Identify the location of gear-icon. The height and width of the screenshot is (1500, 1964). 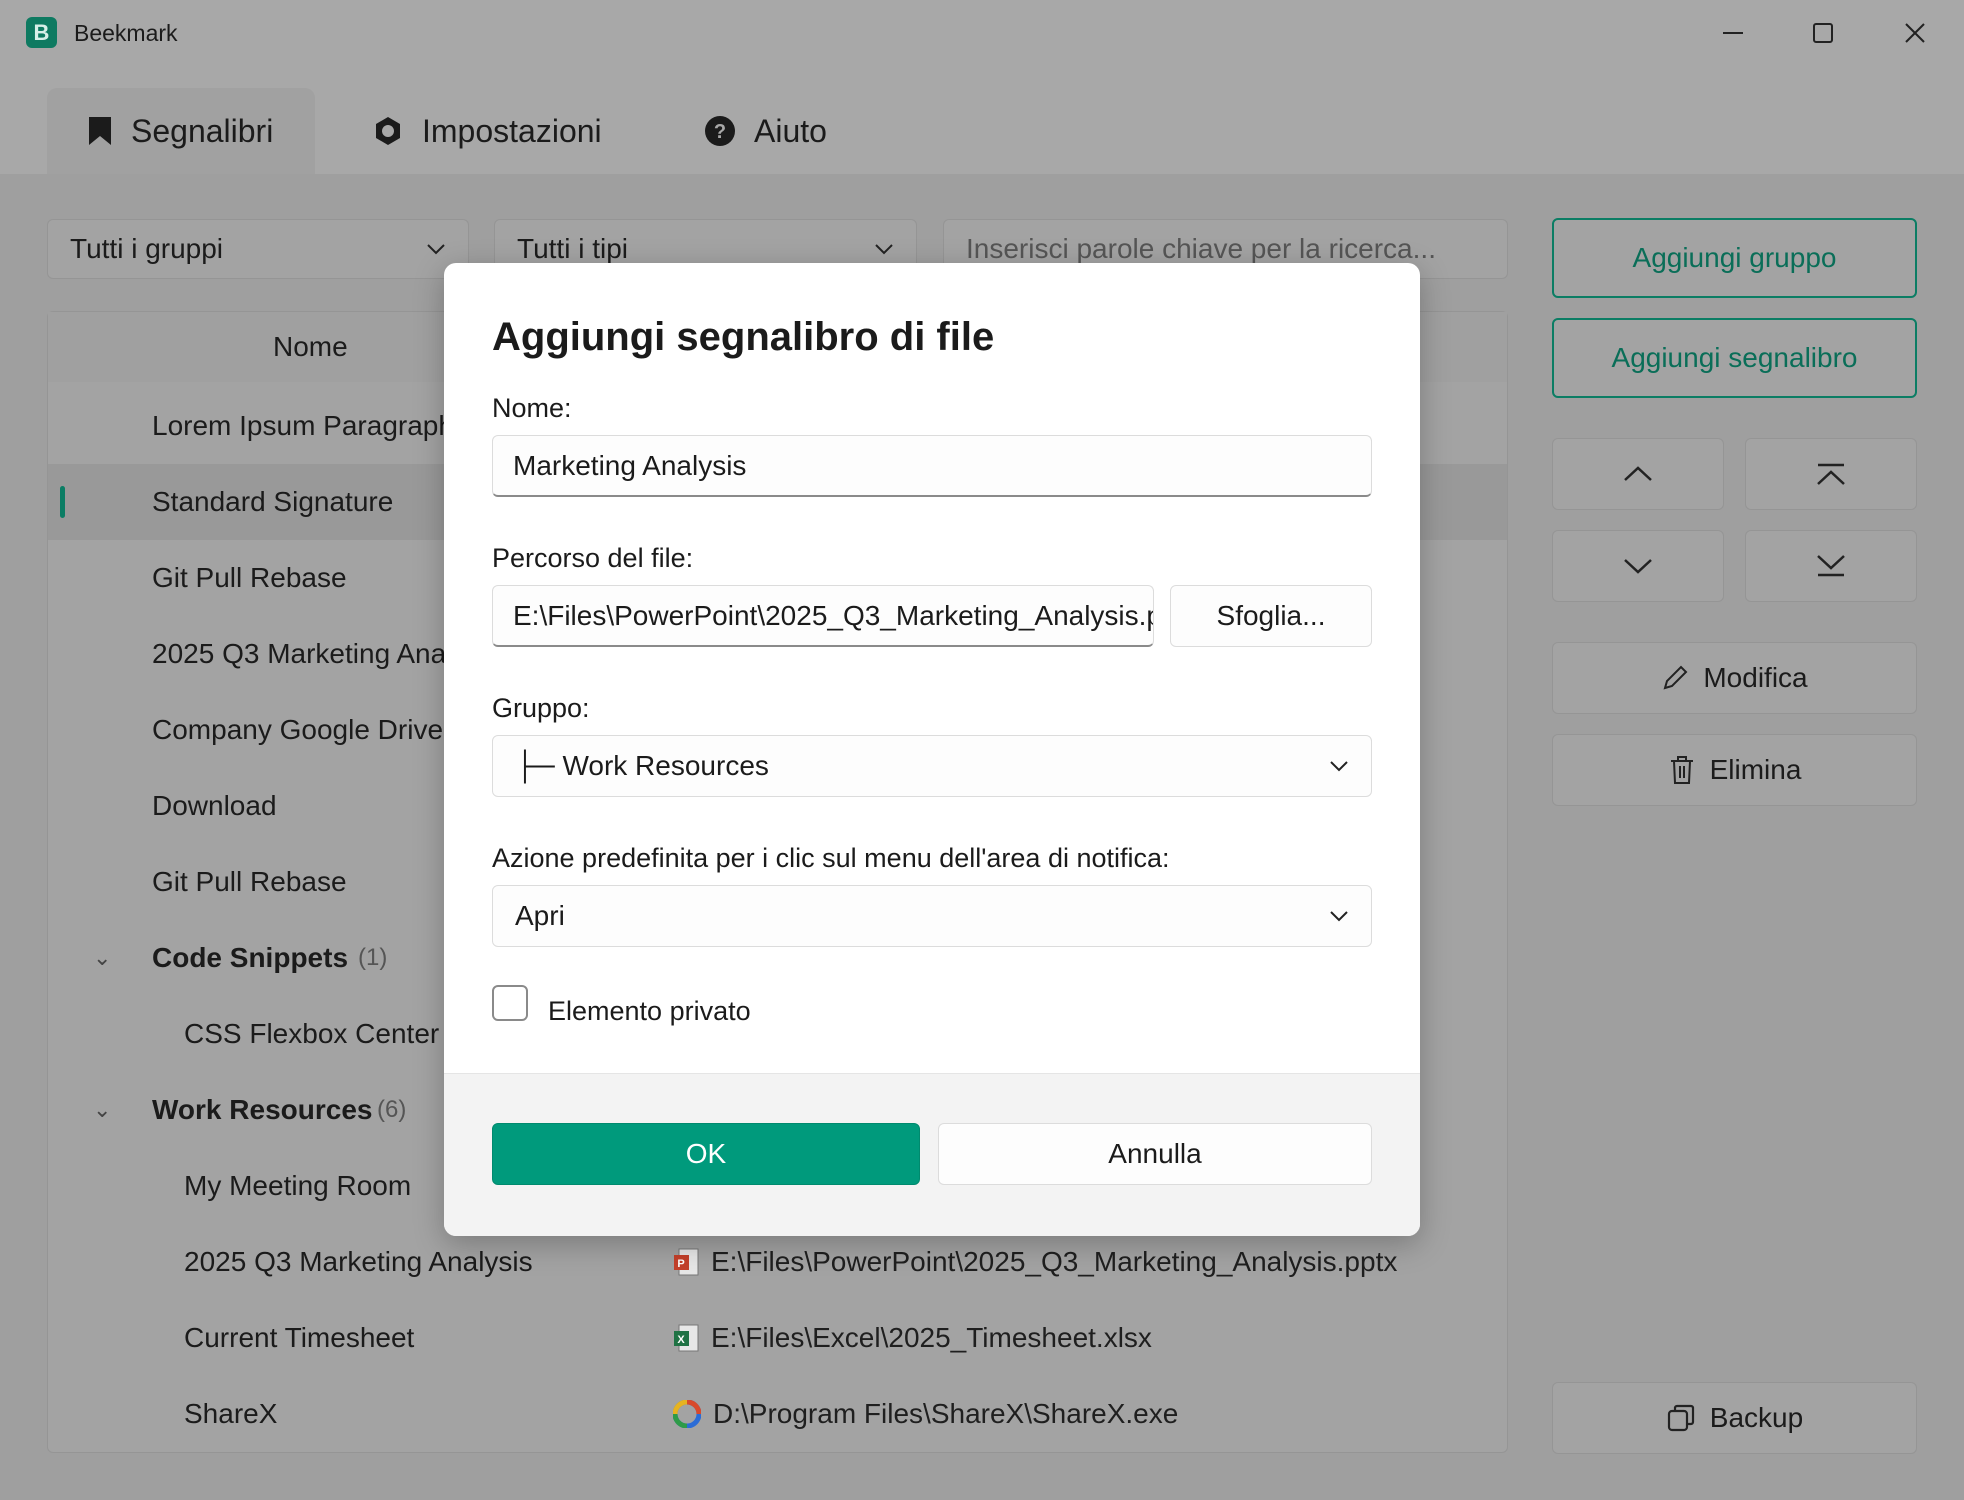
(388, 131).